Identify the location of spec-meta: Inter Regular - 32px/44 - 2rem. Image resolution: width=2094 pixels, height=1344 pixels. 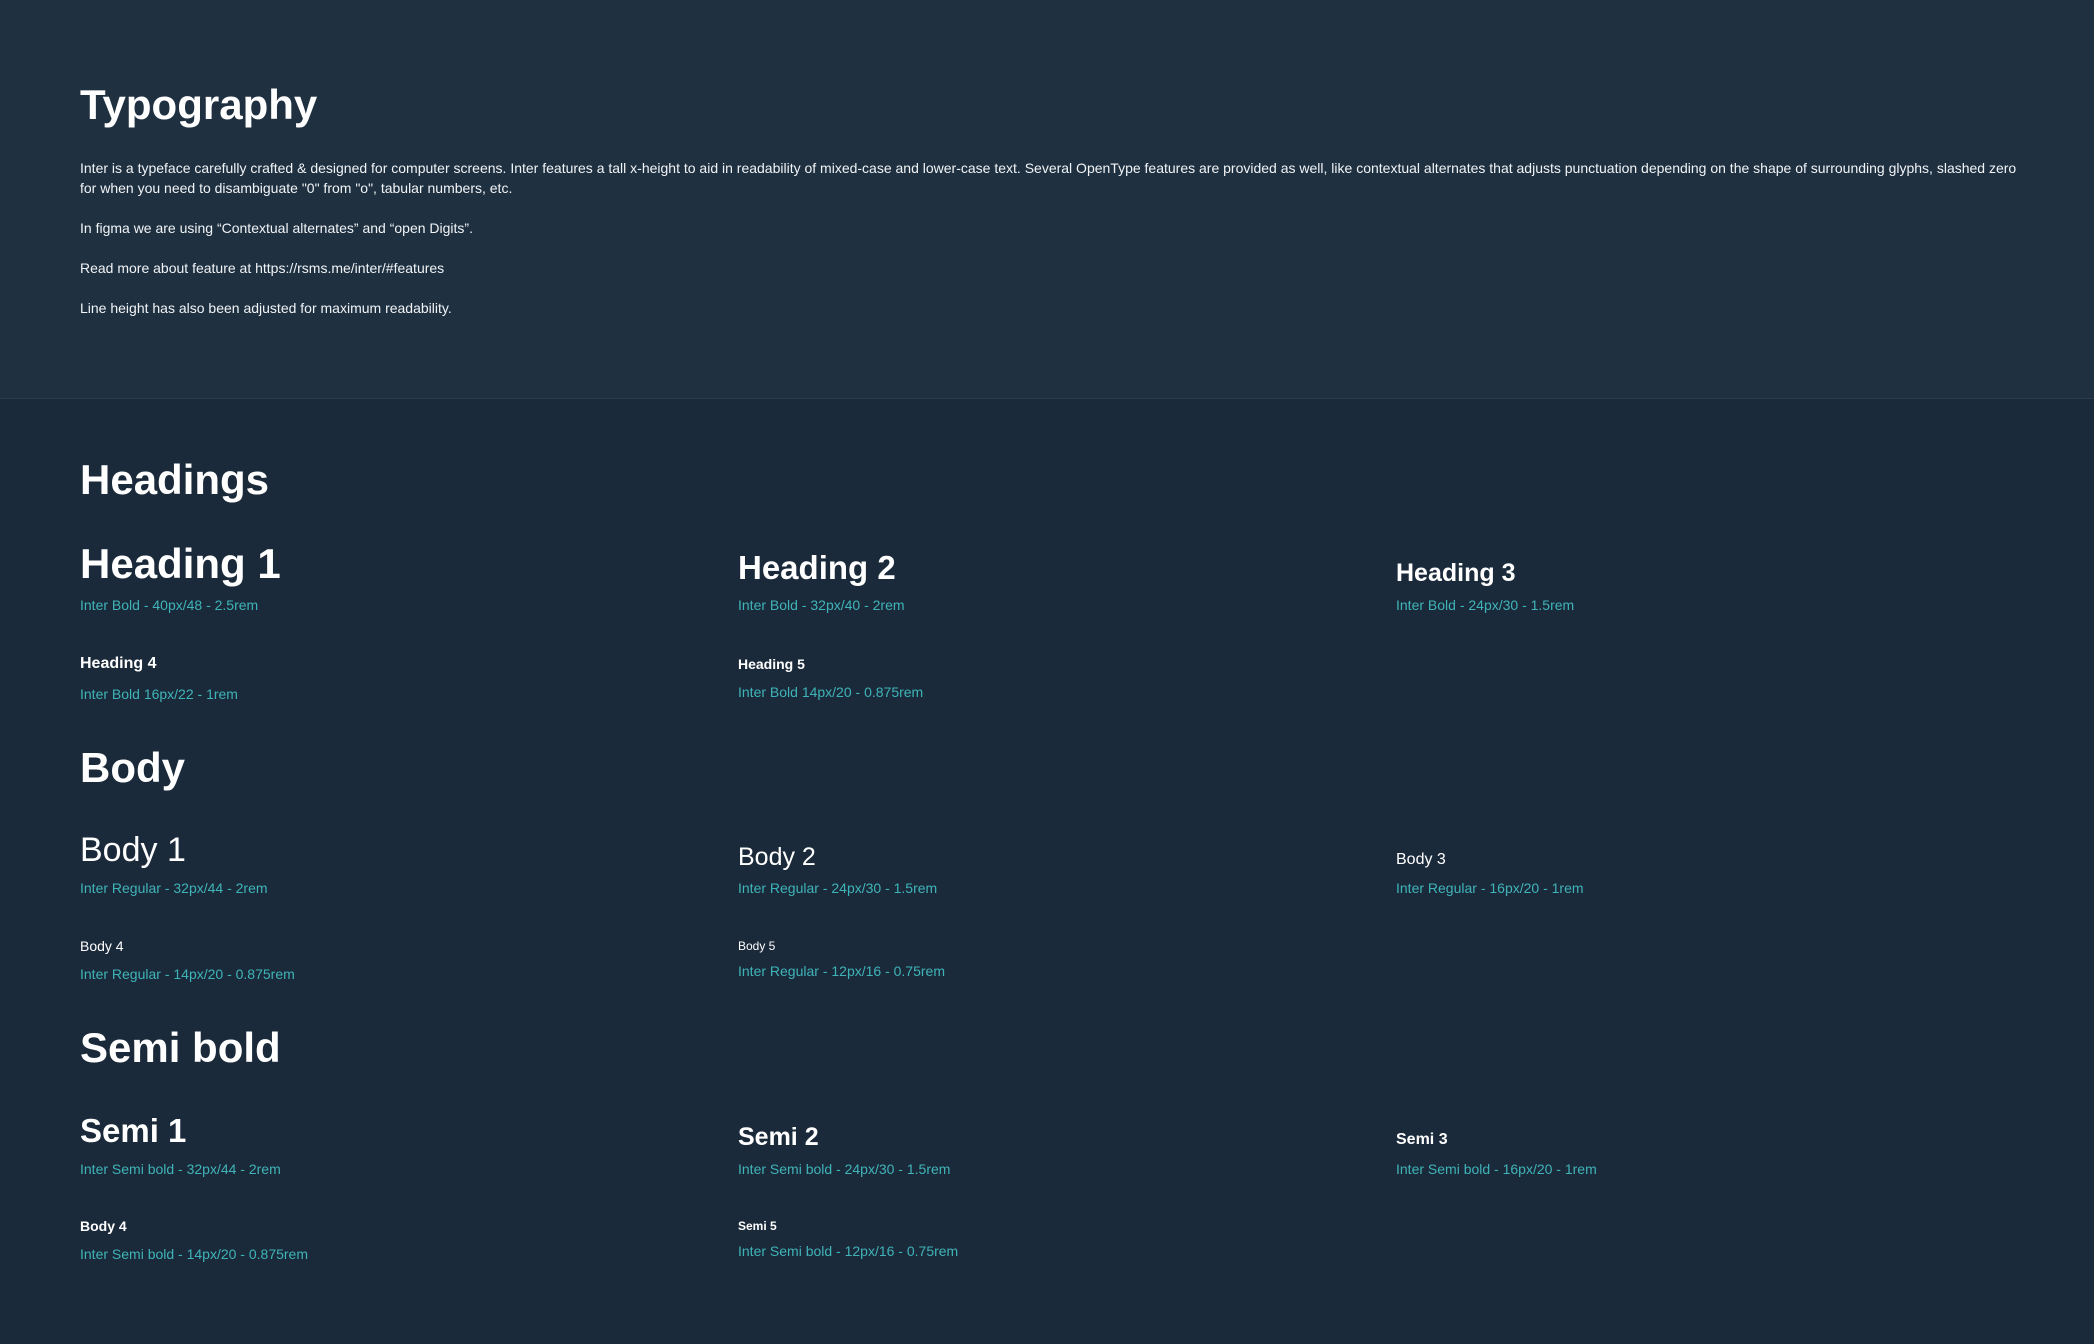
(174, 888).